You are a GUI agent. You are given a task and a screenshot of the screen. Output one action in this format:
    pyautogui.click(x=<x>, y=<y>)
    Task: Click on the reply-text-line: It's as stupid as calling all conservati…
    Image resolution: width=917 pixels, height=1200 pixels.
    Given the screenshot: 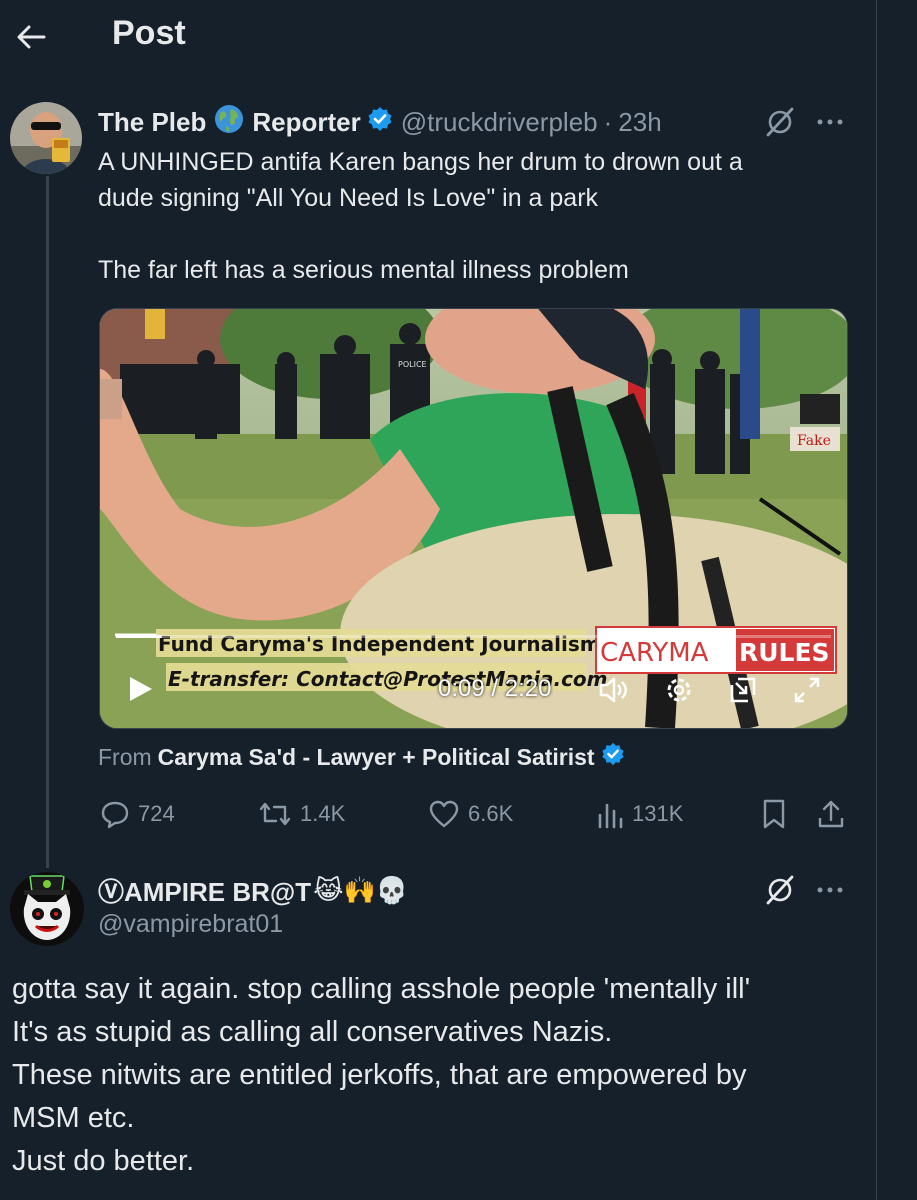 What is the action you would take?
    pyautogui.click(x=312, y=1032)
    